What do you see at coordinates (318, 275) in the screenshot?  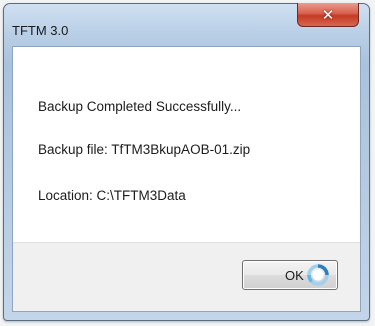 I see `busy-spinner-icon` at bounding box center [318, 275].